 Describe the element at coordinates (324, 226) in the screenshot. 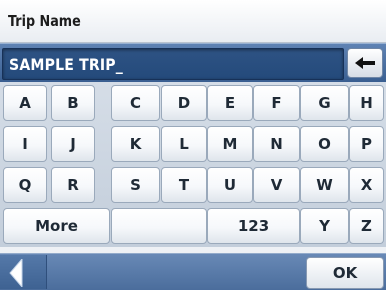

I see `key-y: Y` at that location.